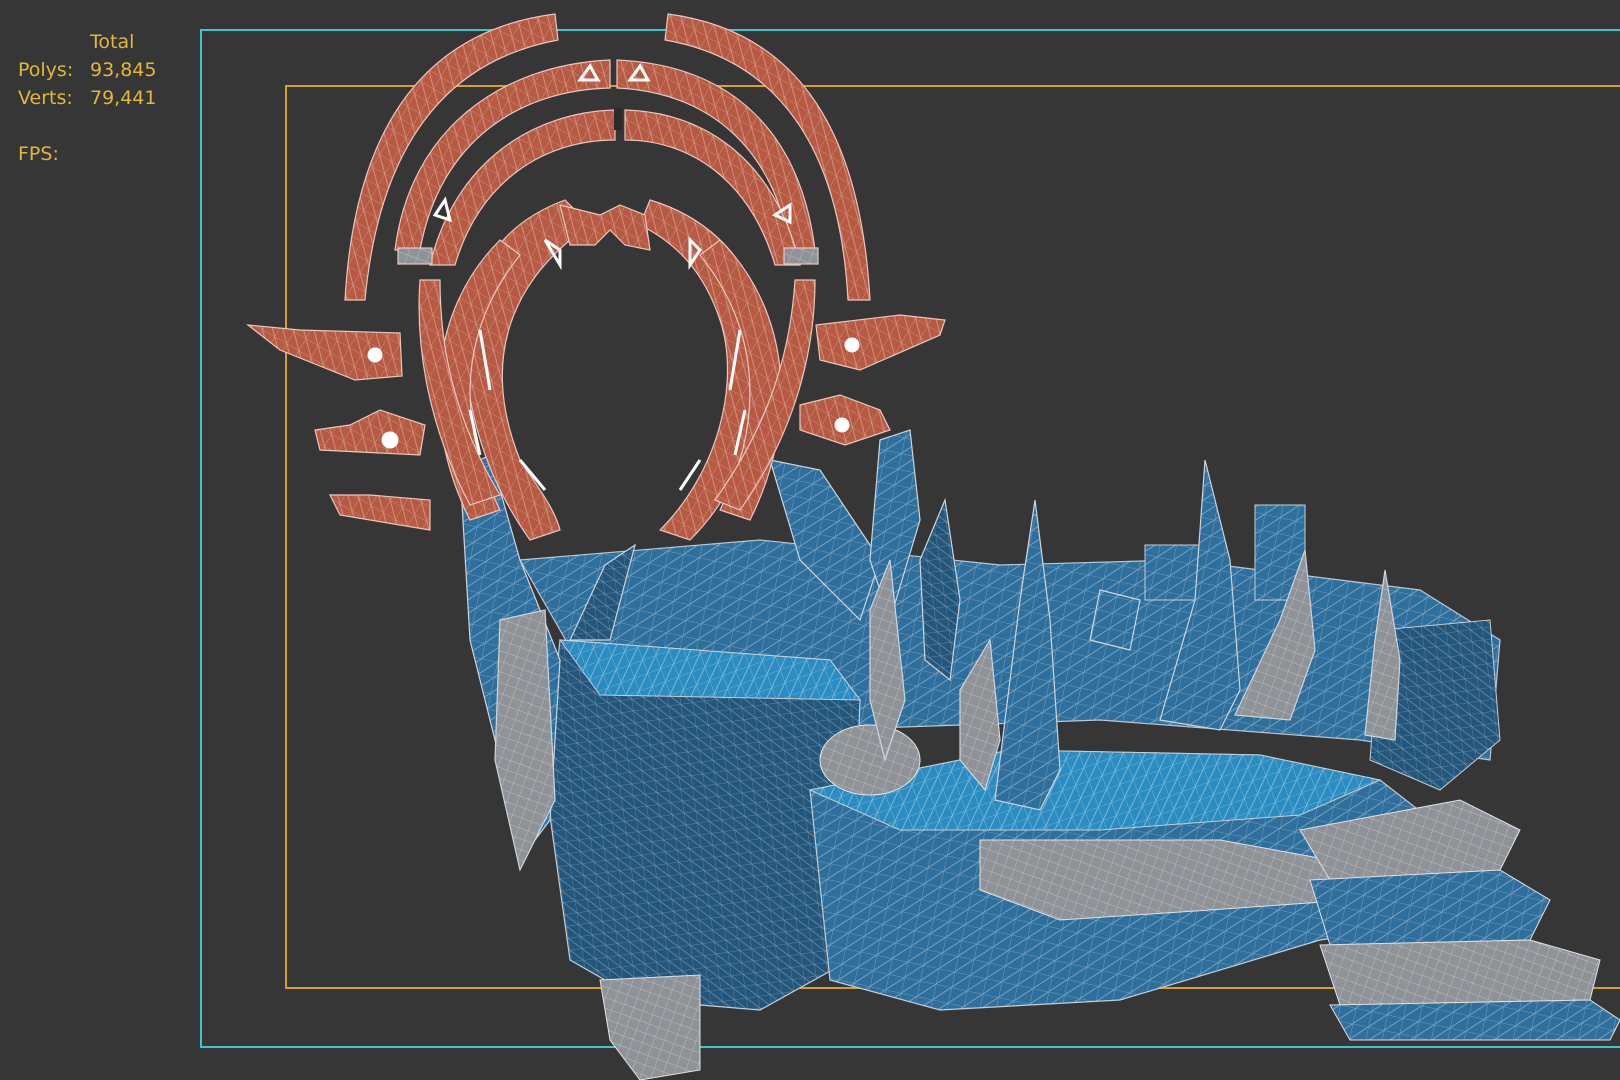  Describe the element at coordinates (38, 154) in the screenshot. I see `fps-label: FPS:` at that location.